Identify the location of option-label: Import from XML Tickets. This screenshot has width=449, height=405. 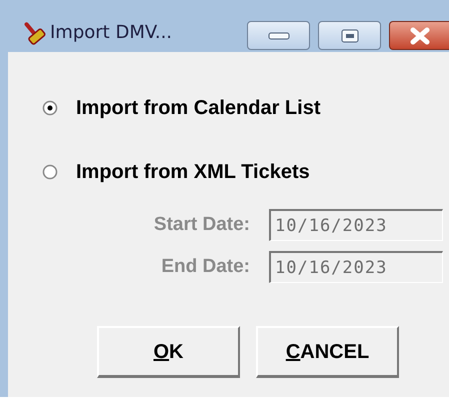
(193, 172).